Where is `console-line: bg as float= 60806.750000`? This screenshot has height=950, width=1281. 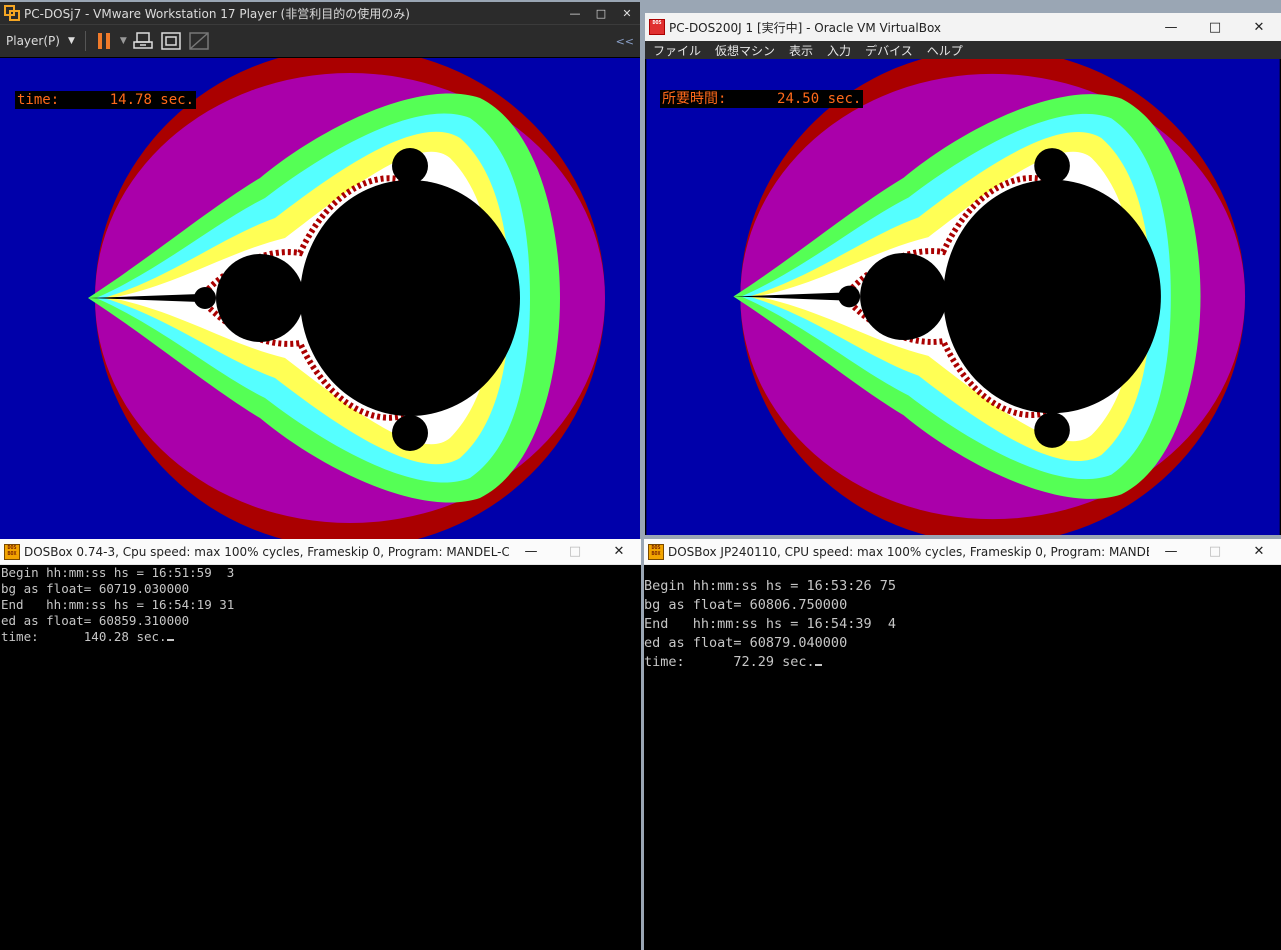 console-line: bg as float= 60806.750000 is located at coordinates (746, 605).